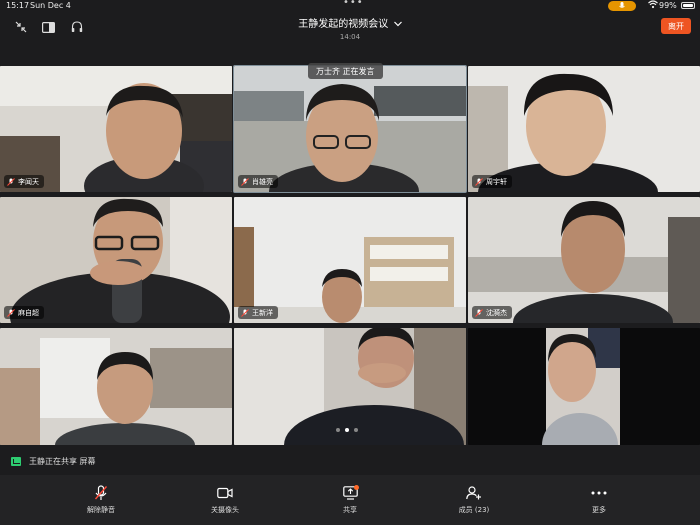  Describe the element at coordinates (343, 24) in the screenshot. I see `meeting-title-text: 王静发起的视频会议` at that location.